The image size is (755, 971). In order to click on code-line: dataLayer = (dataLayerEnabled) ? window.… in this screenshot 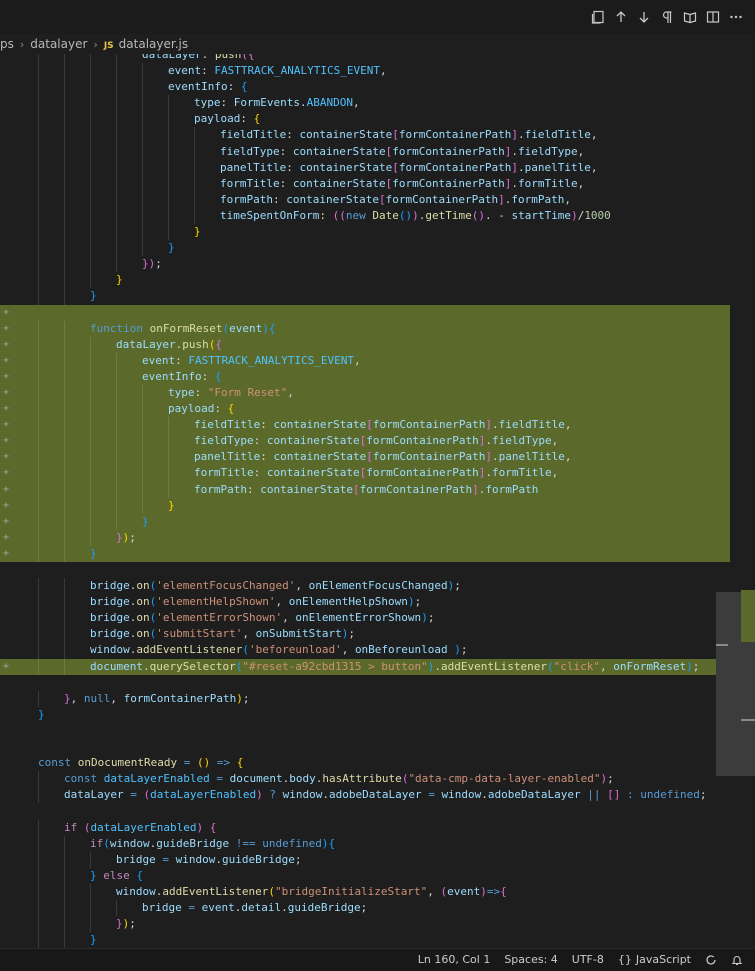, I will do `click(365, 795)`.